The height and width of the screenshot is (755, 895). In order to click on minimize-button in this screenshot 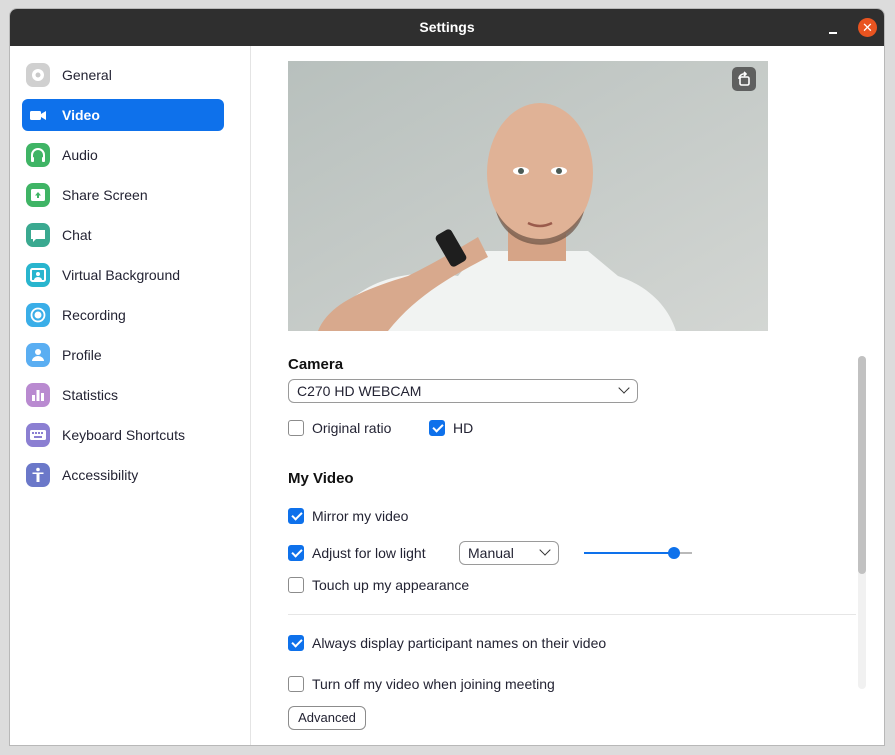, I will do `click(834, 27)`.